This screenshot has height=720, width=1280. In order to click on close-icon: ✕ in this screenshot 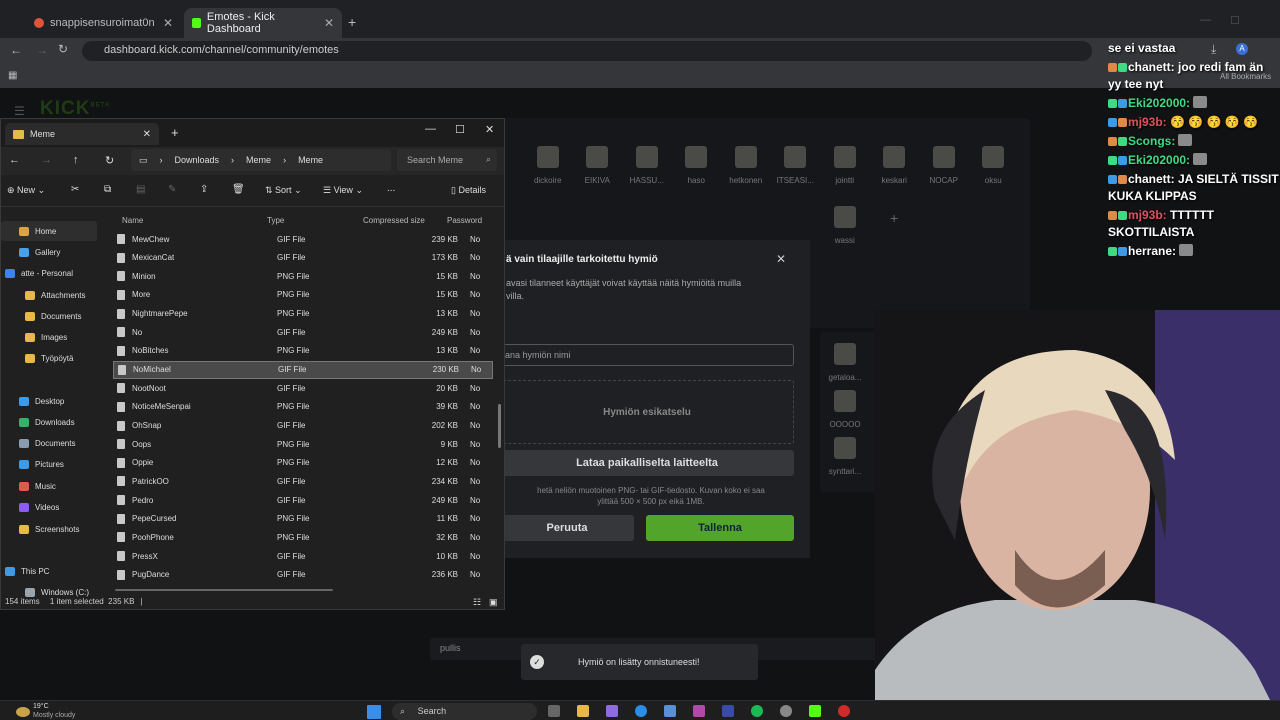, I will do `click(781, 259)`.